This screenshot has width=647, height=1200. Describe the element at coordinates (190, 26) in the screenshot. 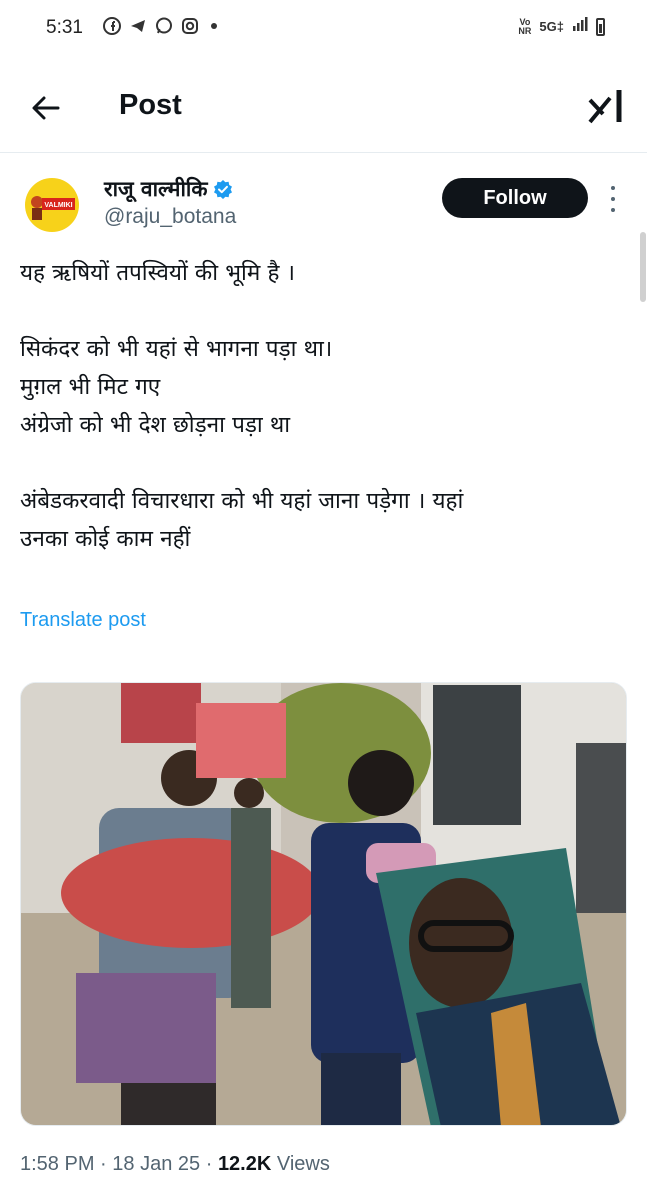

I see `instagram-icon` at that location.